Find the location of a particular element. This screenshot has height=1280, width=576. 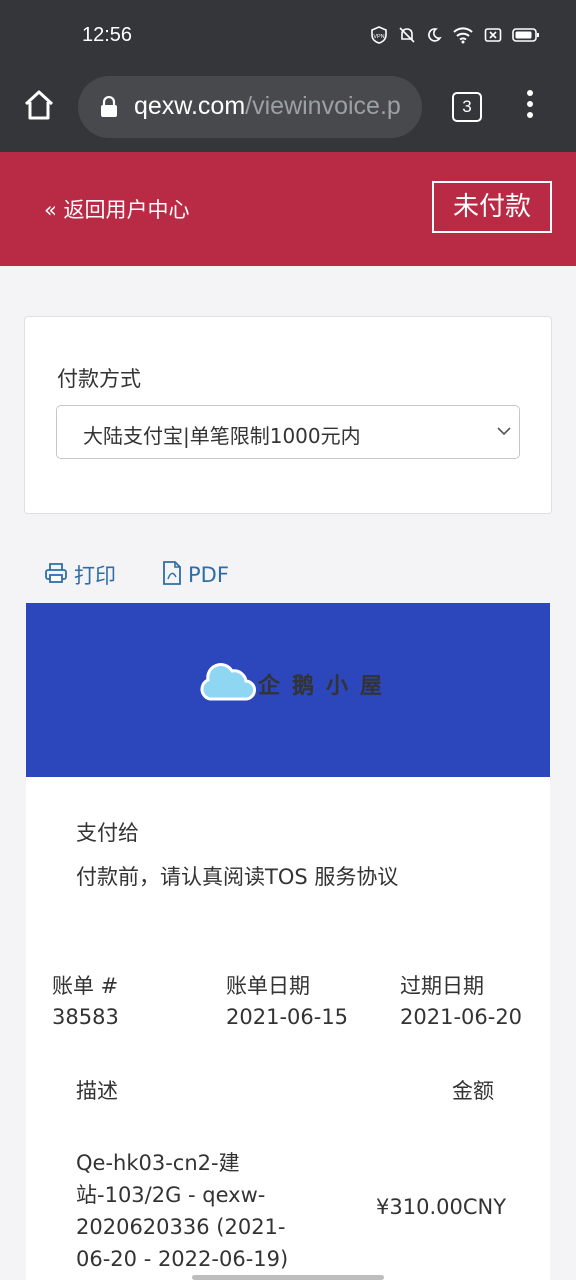

home-icon is located at coordinates (39, 105).